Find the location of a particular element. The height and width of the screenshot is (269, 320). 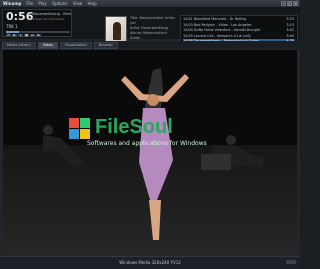

stop-icon: ■ is located at coordinates (26, 35).